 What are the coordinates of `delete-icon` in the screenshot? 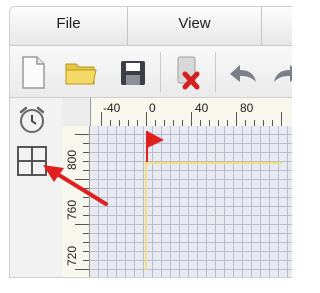 It's located at (188, 73).